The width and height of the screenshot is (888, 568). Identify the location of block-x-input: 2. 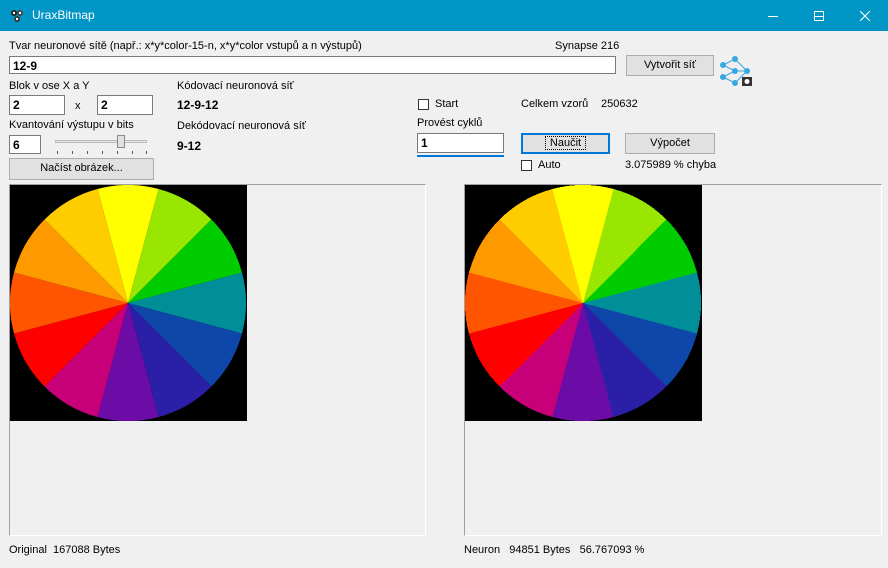
(37, 105).